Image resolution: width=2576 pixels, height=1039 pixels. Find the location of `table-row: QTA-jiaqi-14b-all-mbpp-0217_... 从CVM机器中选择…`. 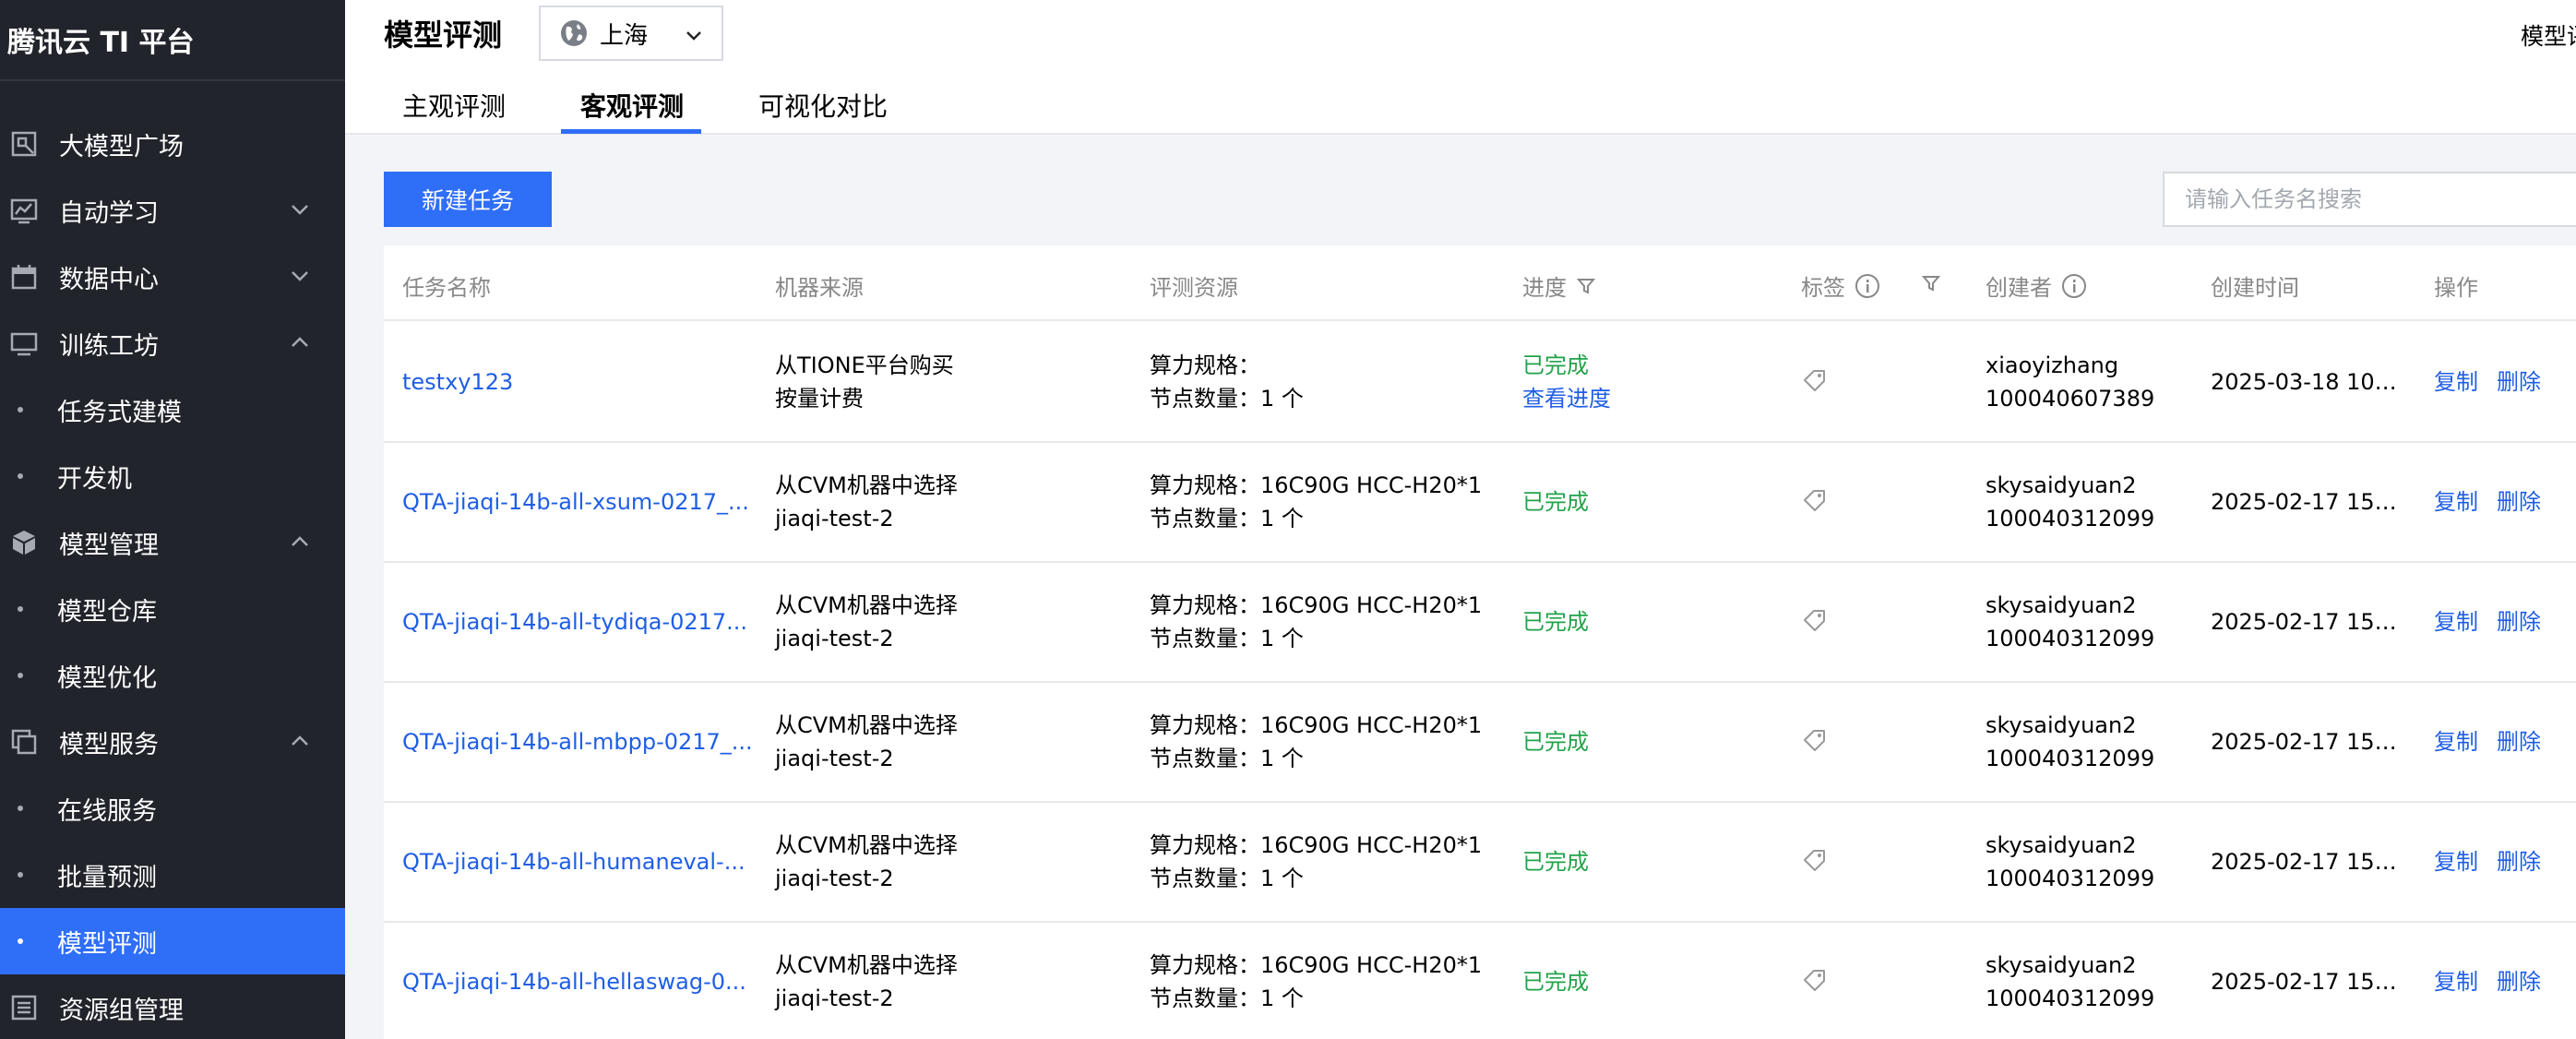

table-row: QTA-jiaqi-14b-all-mbpp-0217_... 从CVM机器中选择… is located at coordinates (1480, 743).